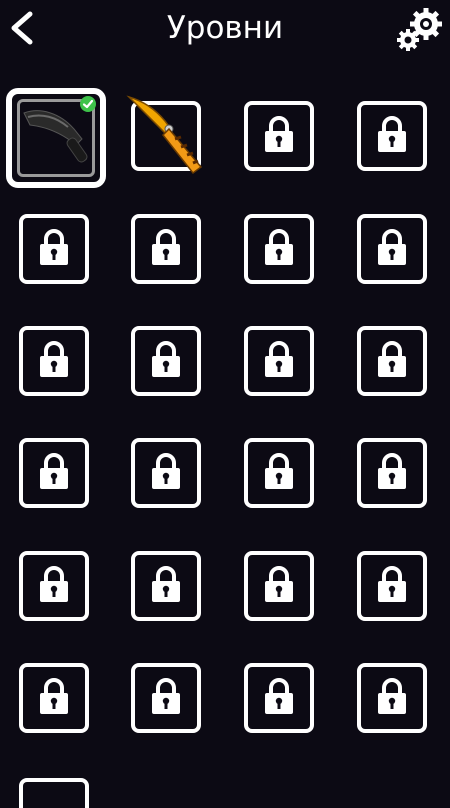  Describe the element at coordinates (54, 793) in the screenshot. I see `level-tile-partial` at that location.